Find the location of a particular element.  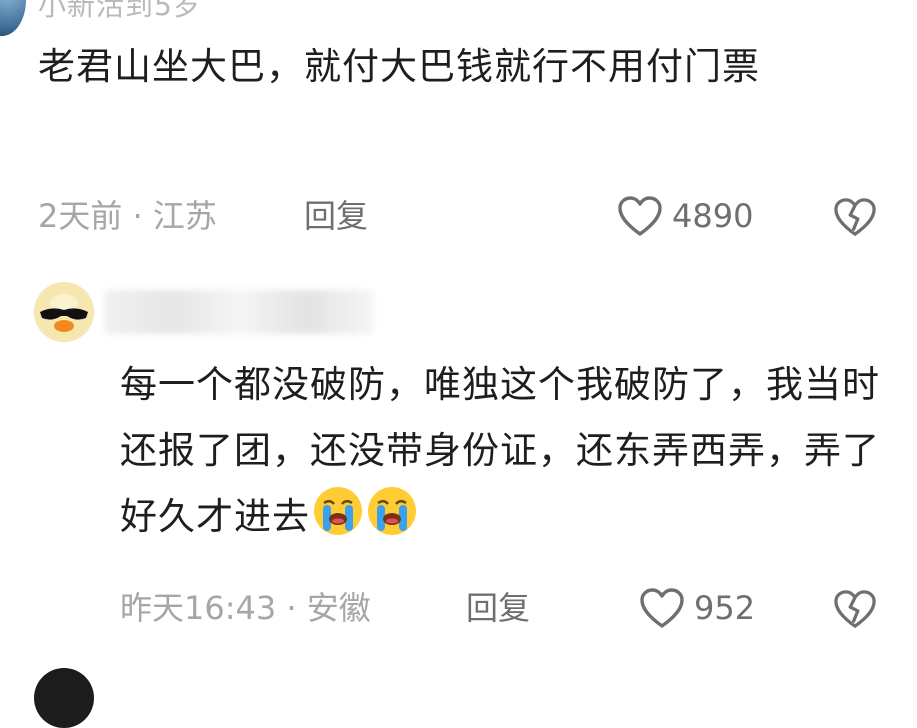

like-count: 952 is located at coordinates (725, 608).